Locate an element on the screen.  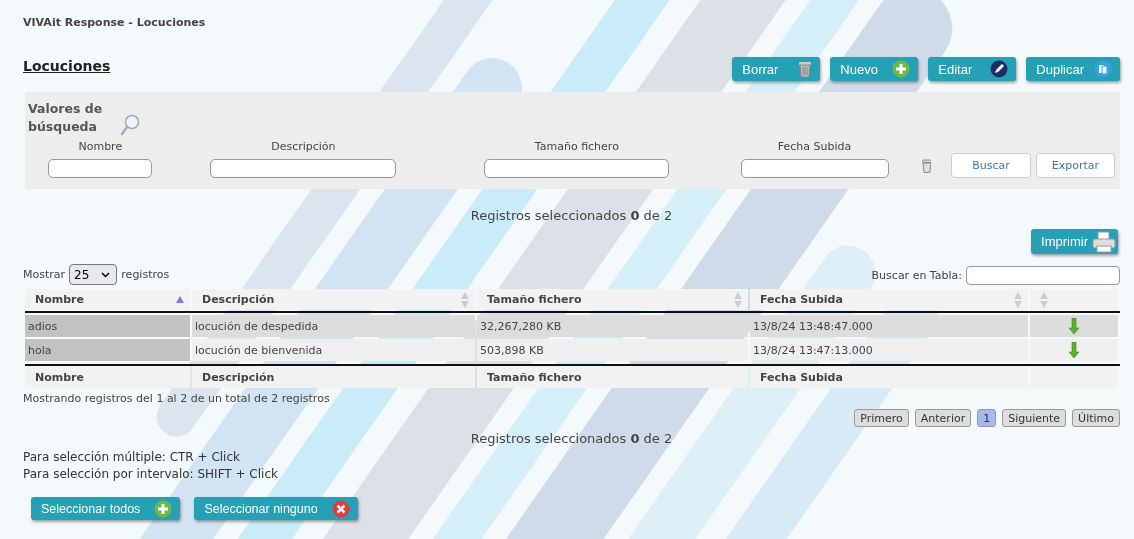
column-header: Tamaño fichero is located at coordinates (612, 299).